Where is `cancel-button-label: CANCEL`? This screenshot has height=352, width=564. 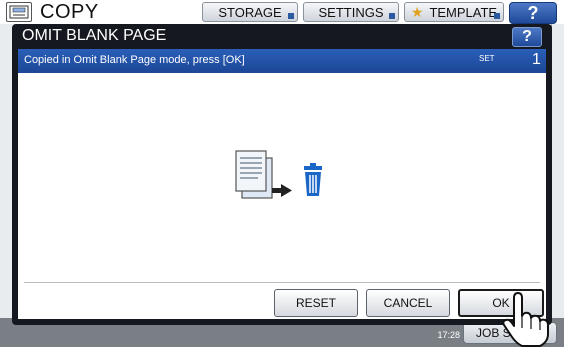 cancel-button-label: CANCEL is located at coordinates (408, 303).